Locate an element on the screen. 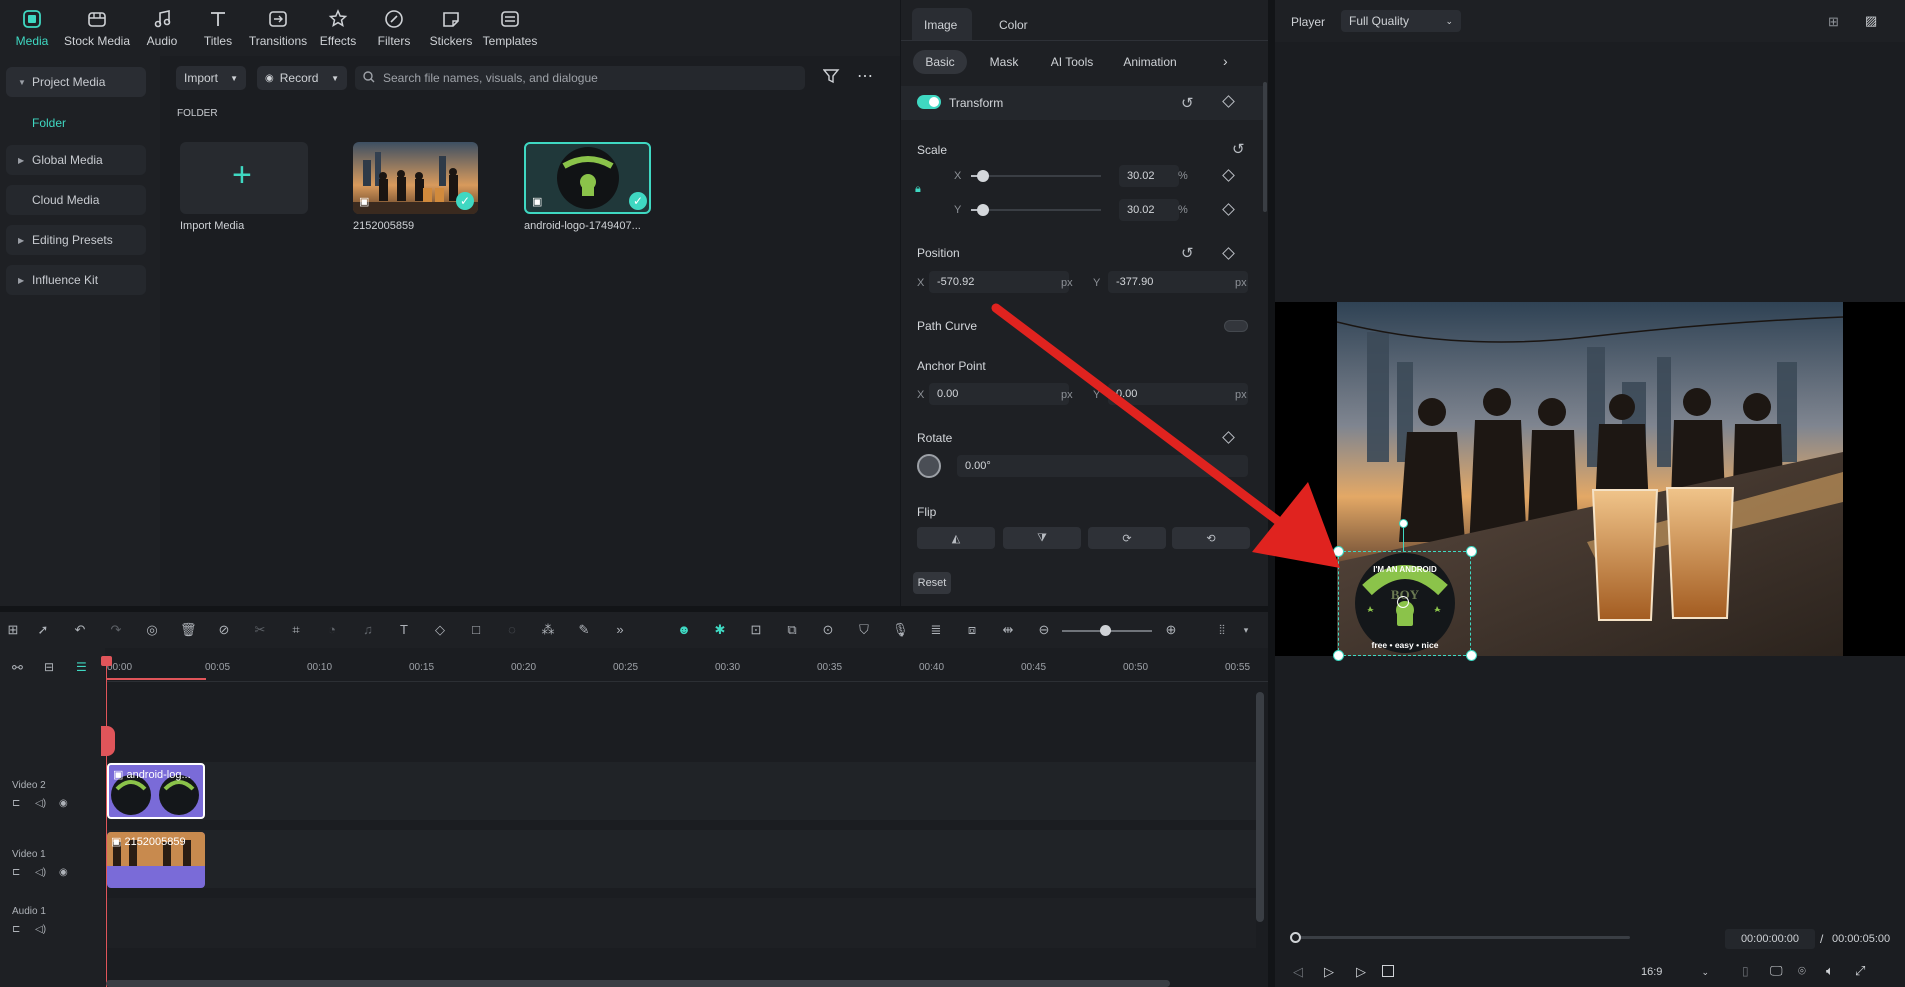 This screenshot has width=1905, height=987. time-ruler is located at coordinates (687, 665).